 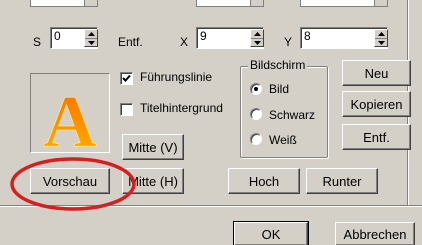 I want to click on radio-schwarz, so click(x=256, y=114).